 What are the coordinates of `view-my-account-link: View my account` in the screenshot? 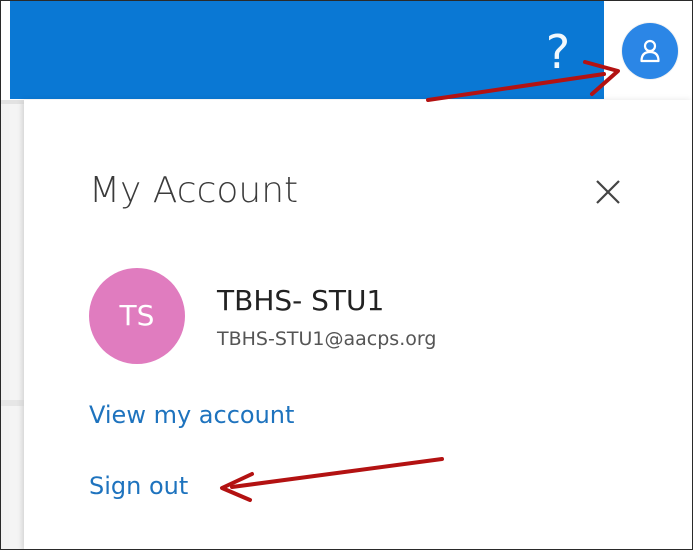 It's located at (191, 415).